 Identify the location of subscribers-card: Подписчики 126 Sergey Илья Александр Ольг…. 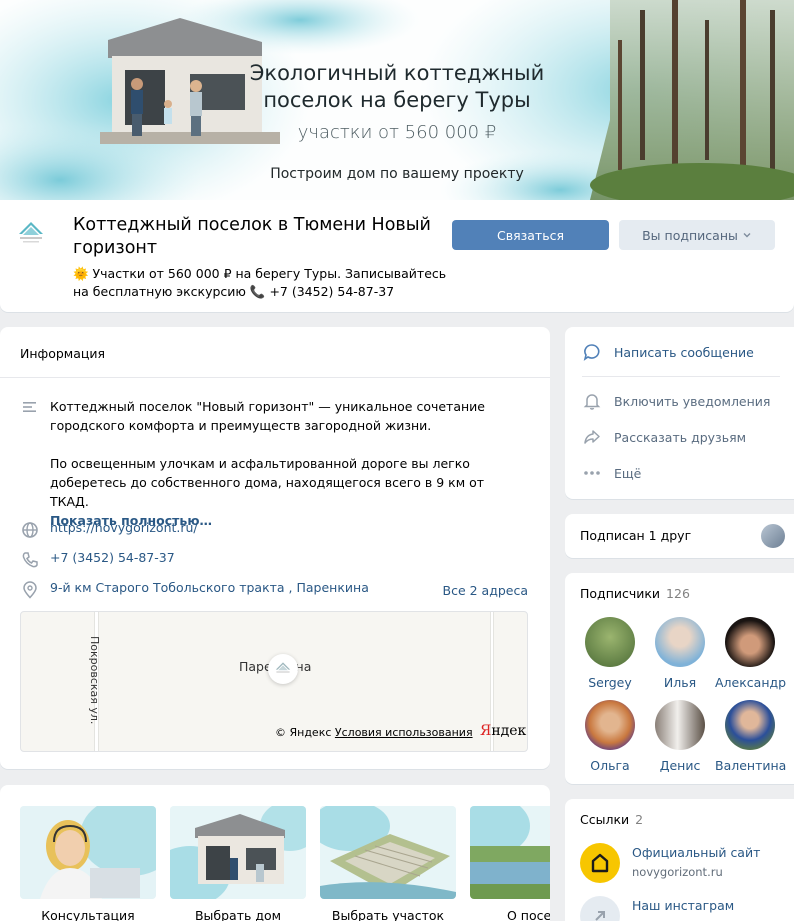
(679, 678).